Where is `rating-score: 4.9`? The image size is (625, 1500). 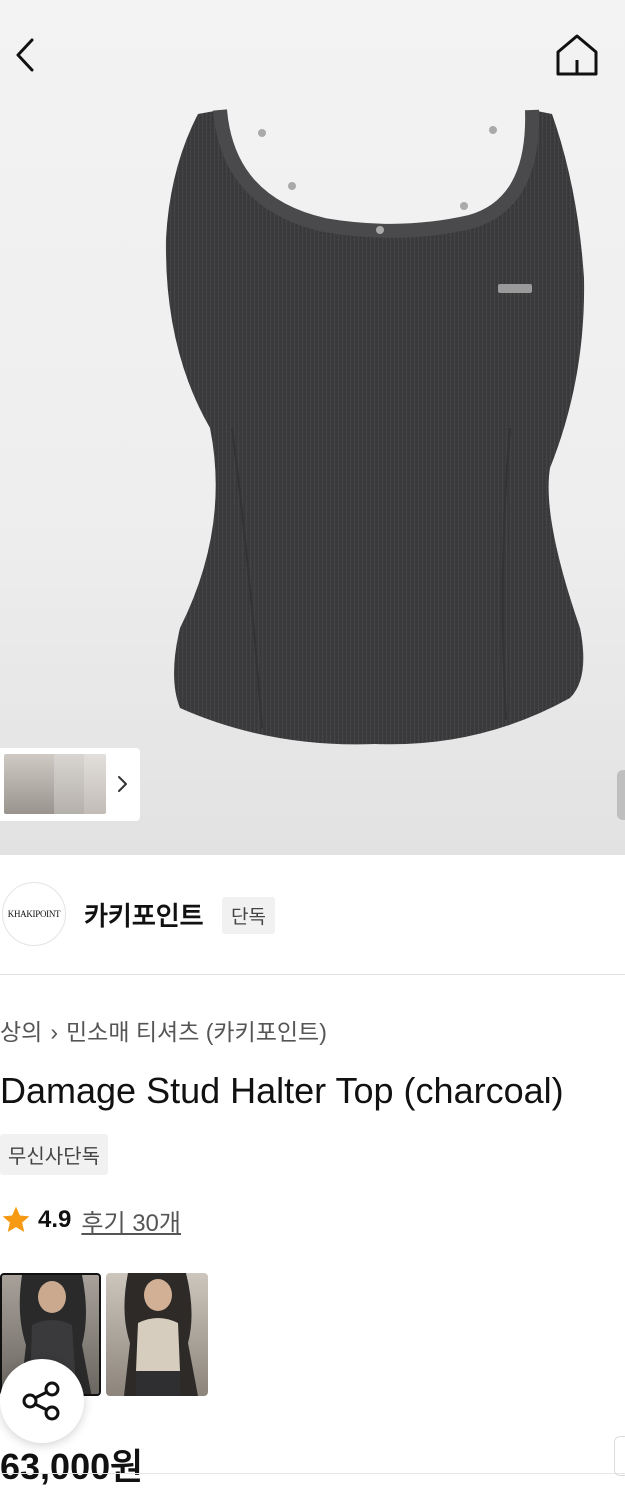
rating-score: 4.9 is located at coordinates (55, 1219).